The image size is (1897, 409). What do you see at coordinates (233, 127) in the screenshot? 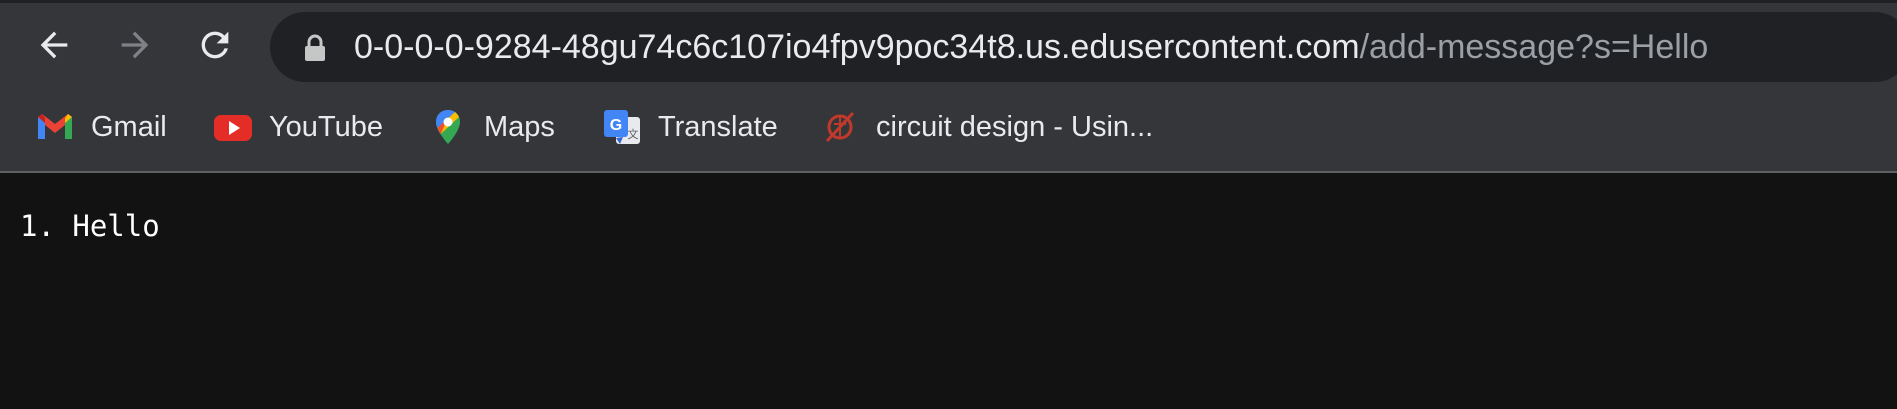
I see `youtube-icon` at bounding box center [233, 127].